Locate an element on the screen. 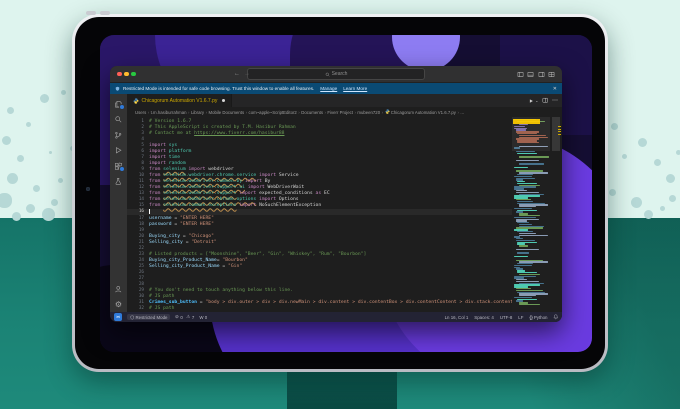 The width and height of the screenshot is (680, 409). sidebar-item-search is located at coordinates (118, 120).